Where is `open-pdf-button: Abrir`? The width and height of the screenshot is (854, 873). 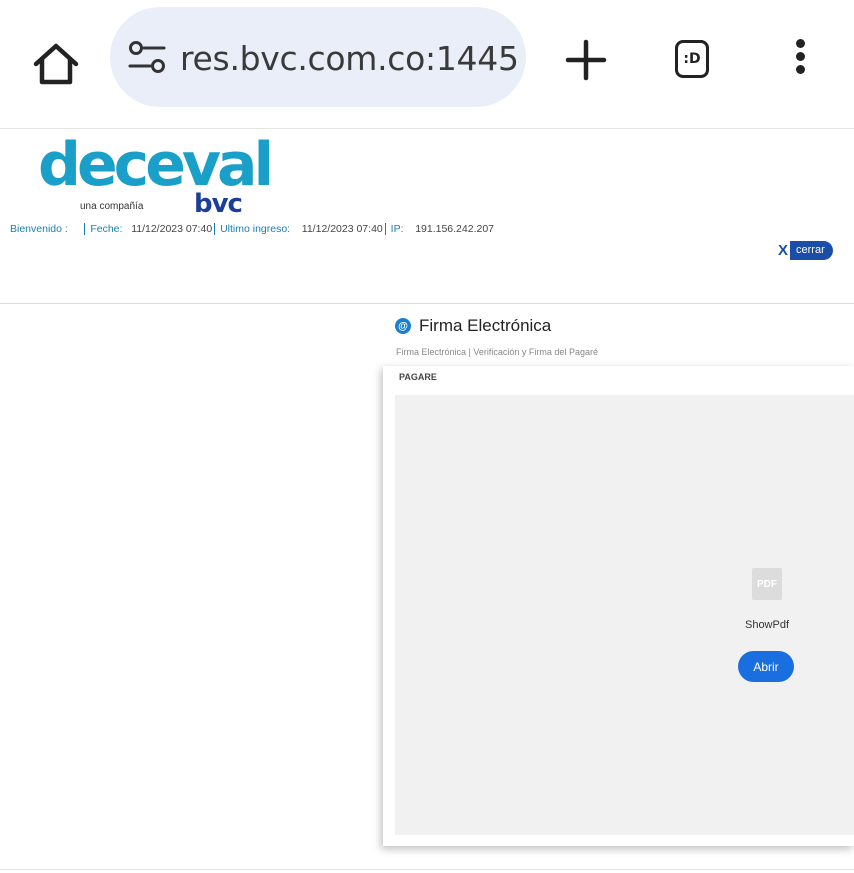 open-pdf-button: Abrir is located at coordinates (766, 666).